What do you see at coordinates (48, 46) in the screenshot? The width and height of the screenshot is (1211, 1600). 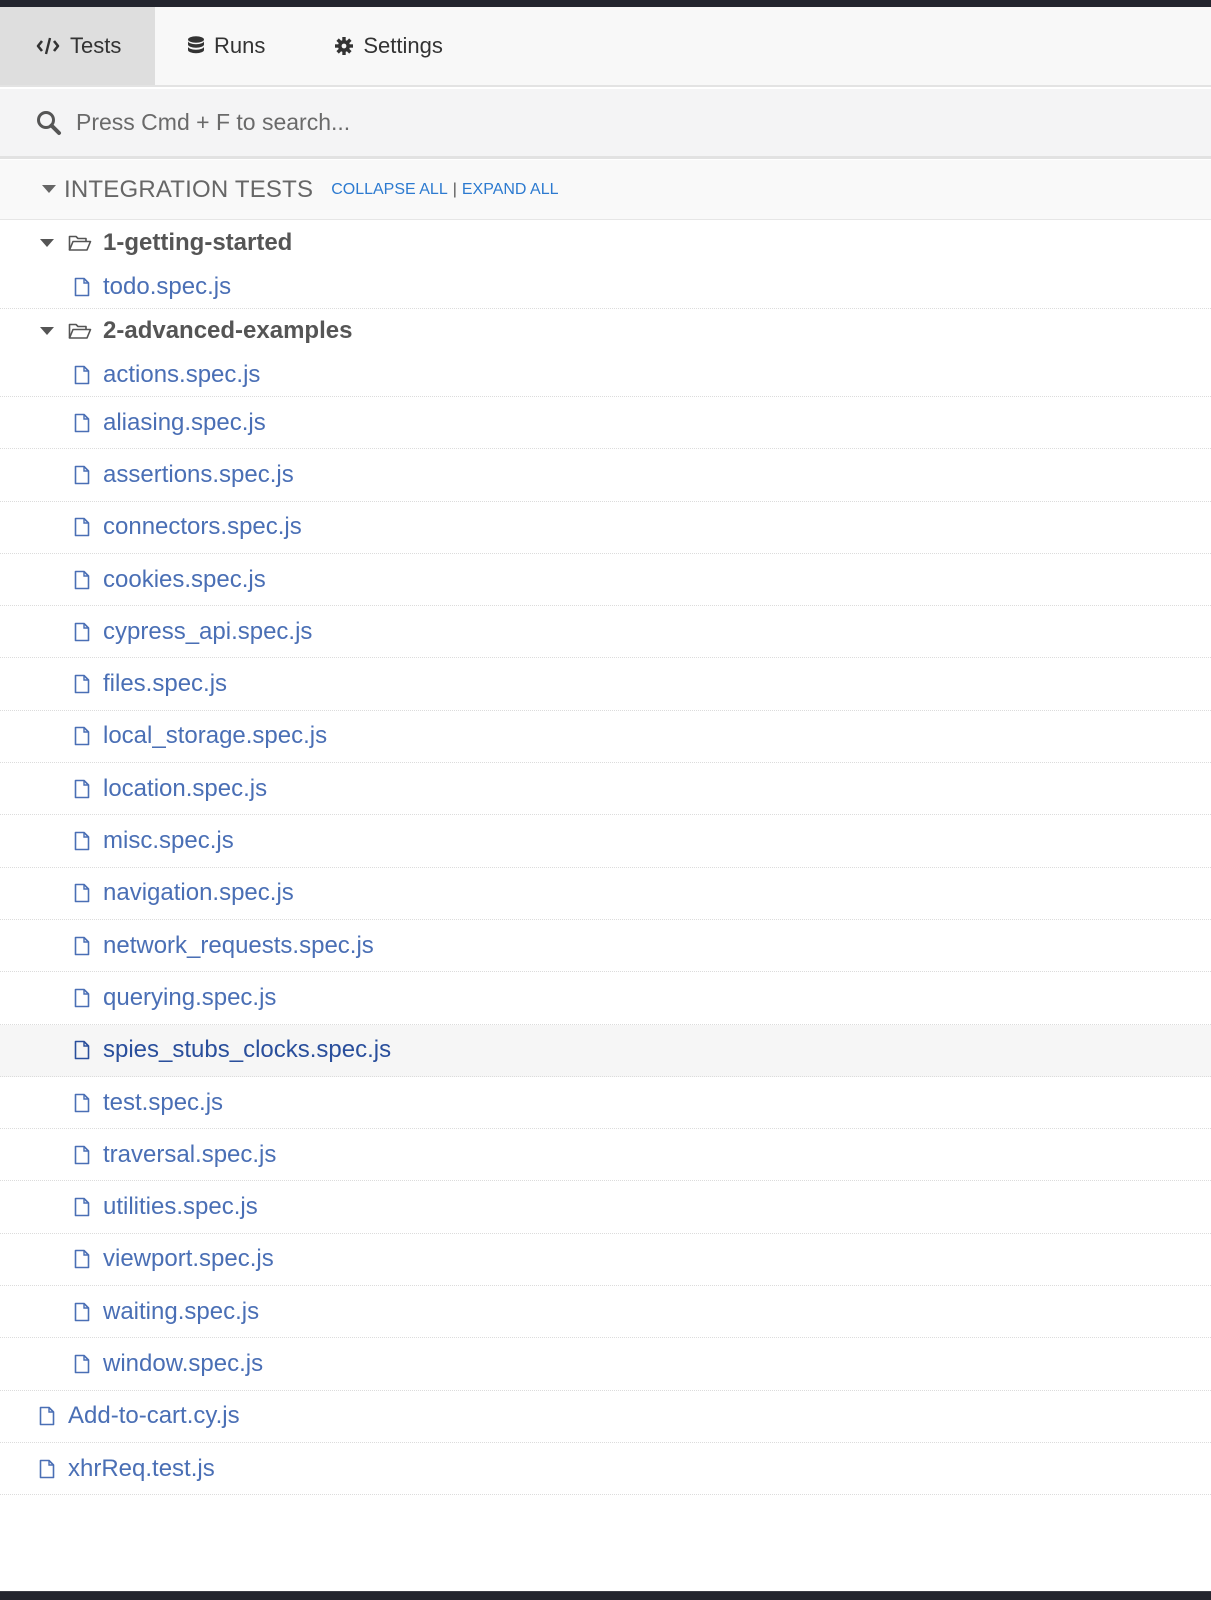 I see `code-icon` at bounding box center [48, 46].